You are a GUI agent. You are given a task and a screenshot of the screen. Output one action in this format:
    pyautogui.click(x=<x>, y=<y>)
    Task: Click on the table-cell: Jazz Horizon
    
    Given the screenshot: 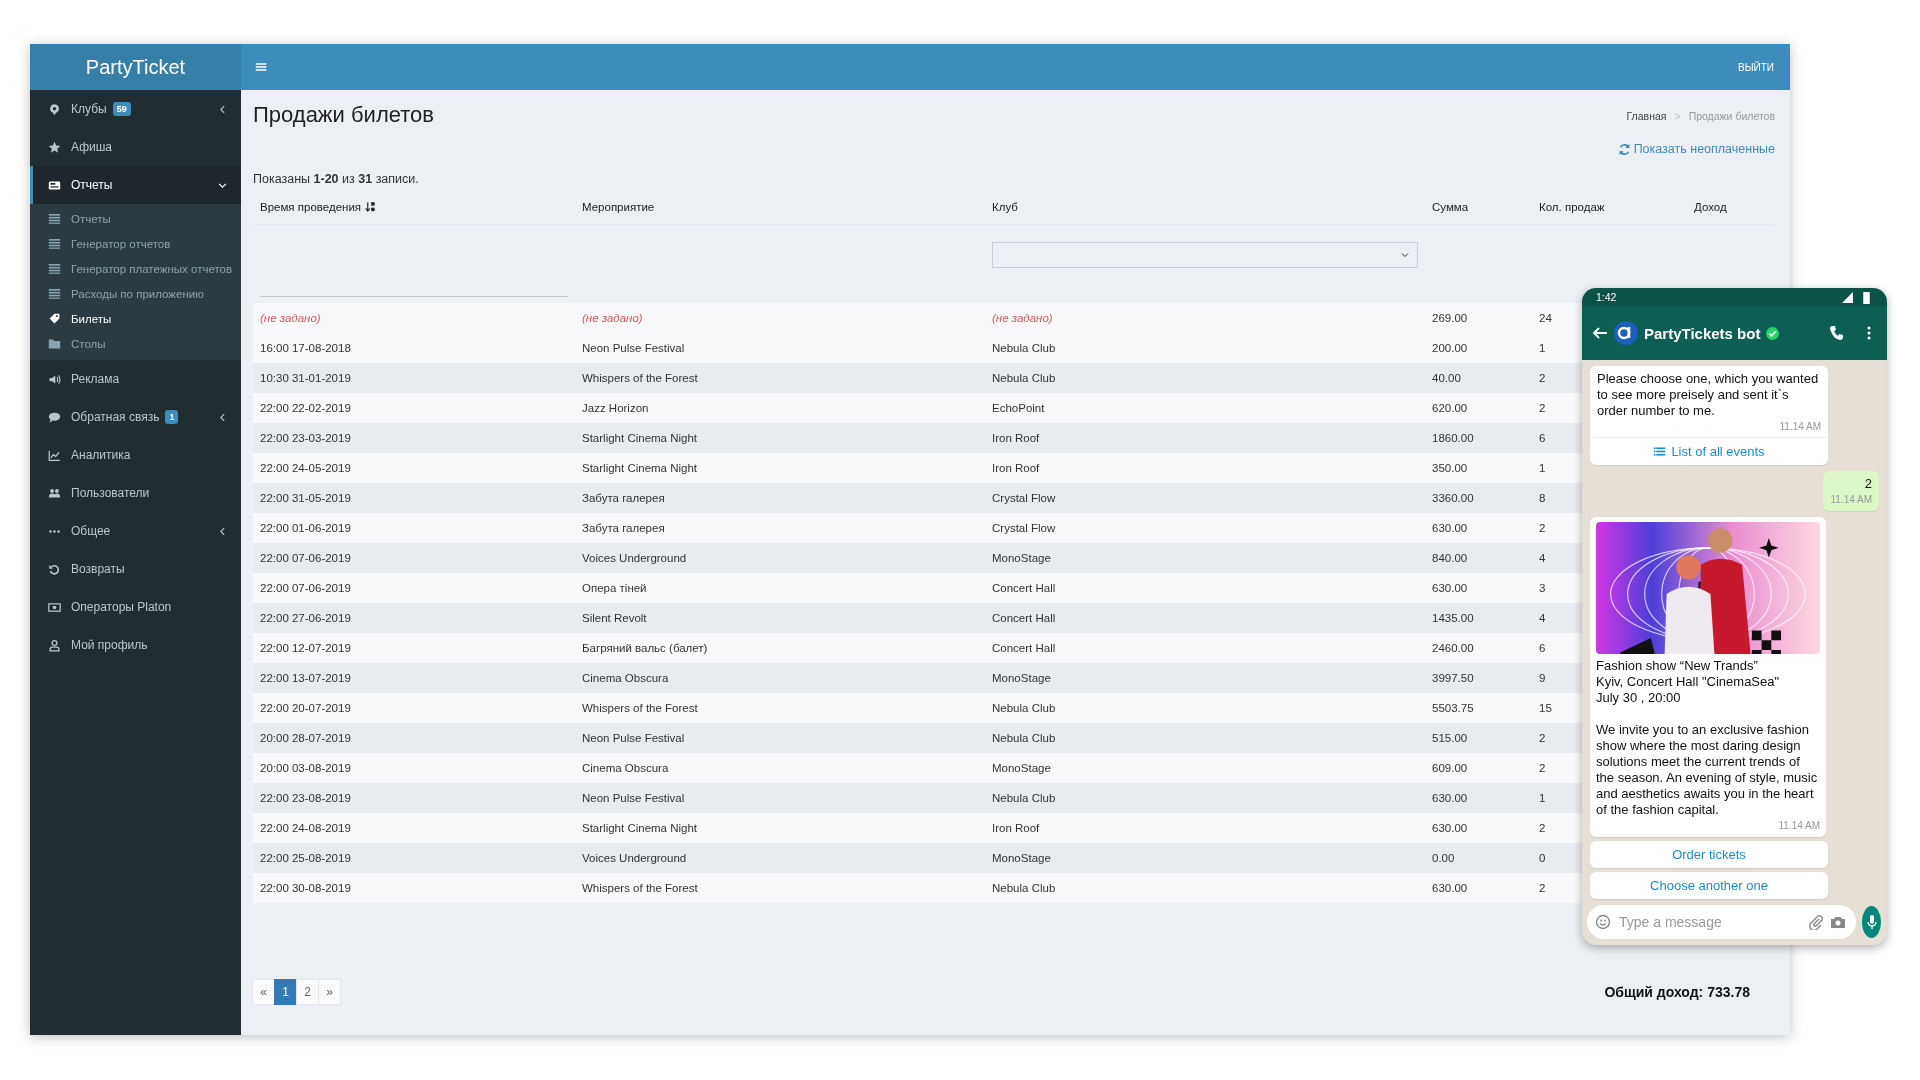 What is the action you would take?
    pyautogui.click(x=615, y=408)
    